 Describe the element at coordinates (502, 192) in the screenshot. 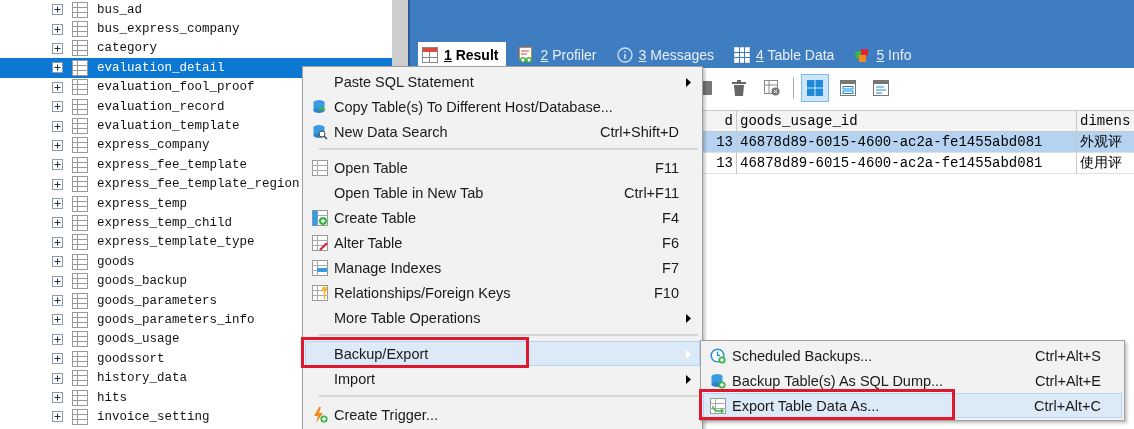

I see `menu-item: Open Table in New Tab Ctrl+F11` at that location.